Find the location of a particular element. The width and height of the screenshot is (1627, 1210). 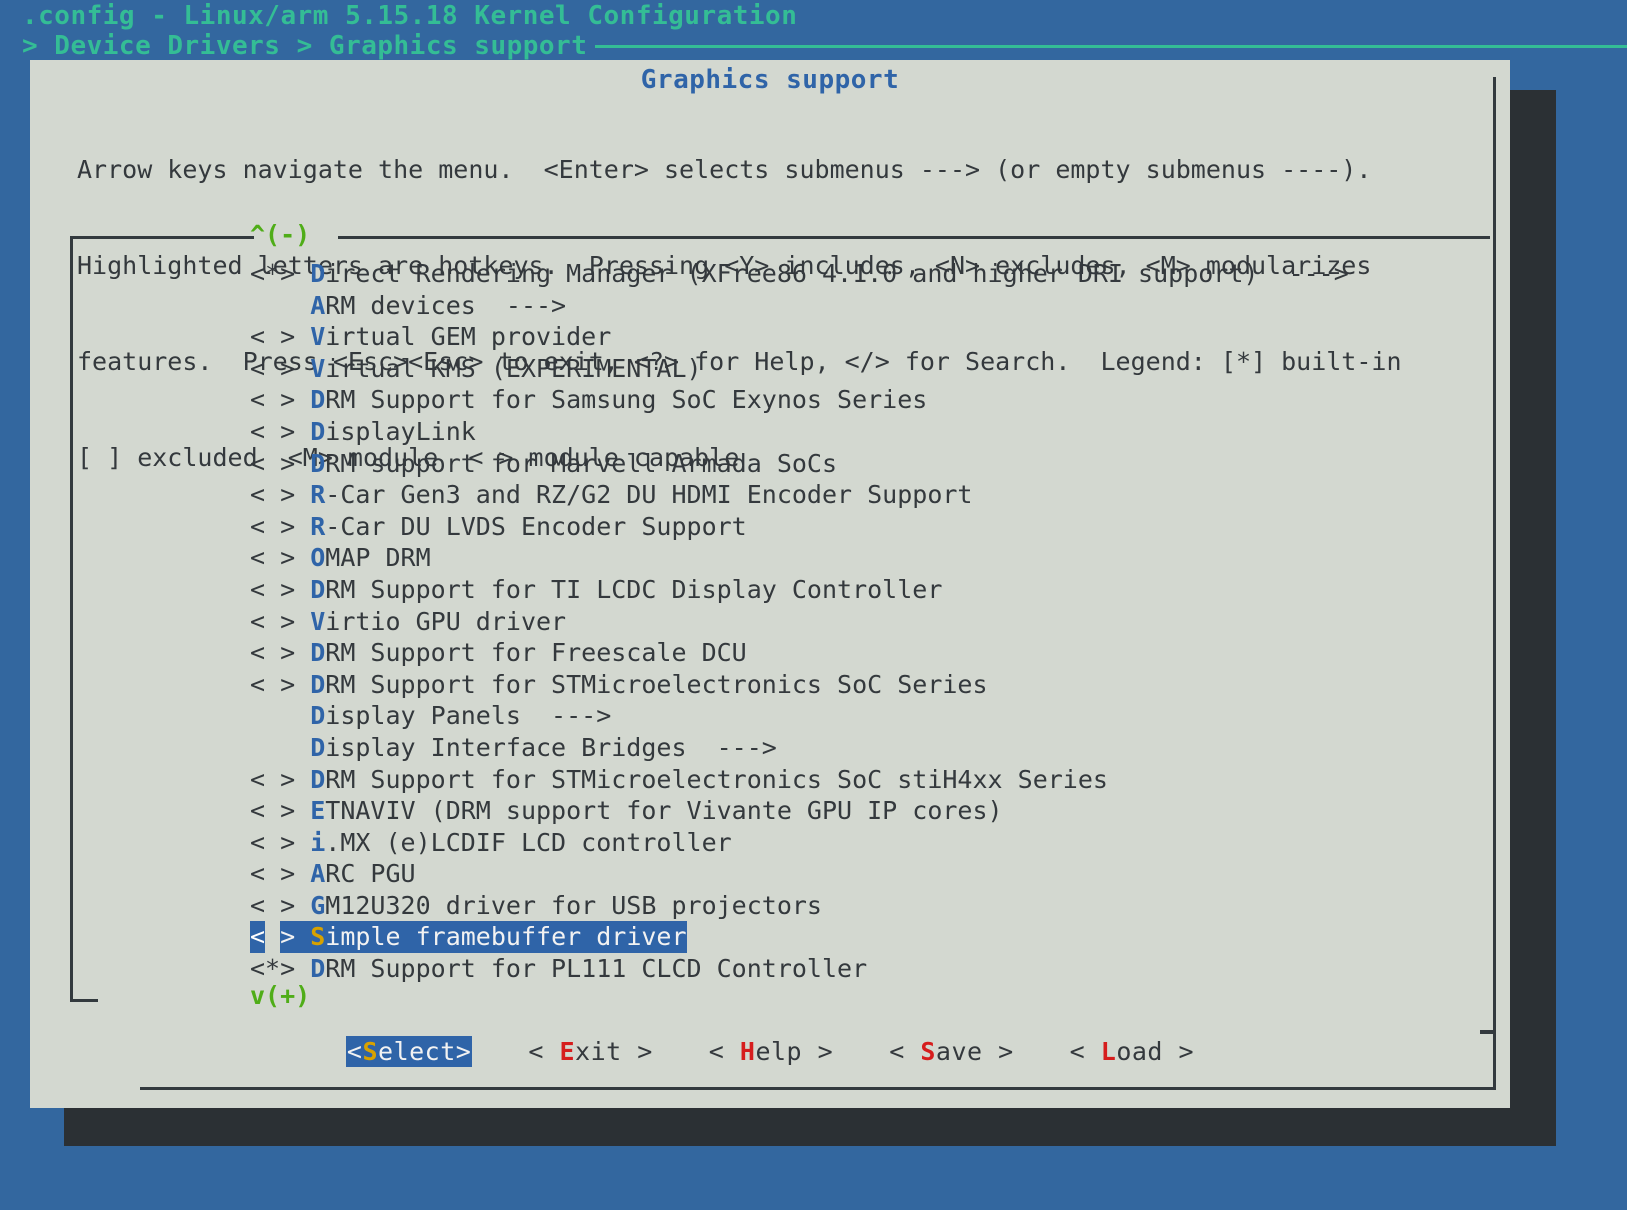

button-save: < Save > is located at coordinates (951, 1051).